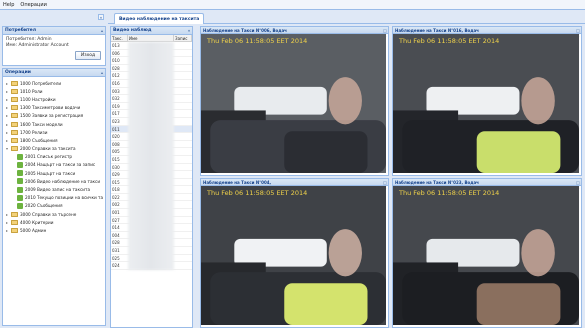  I want to click on tree-node: ▸ 1010 Роли, so click(54, 91).